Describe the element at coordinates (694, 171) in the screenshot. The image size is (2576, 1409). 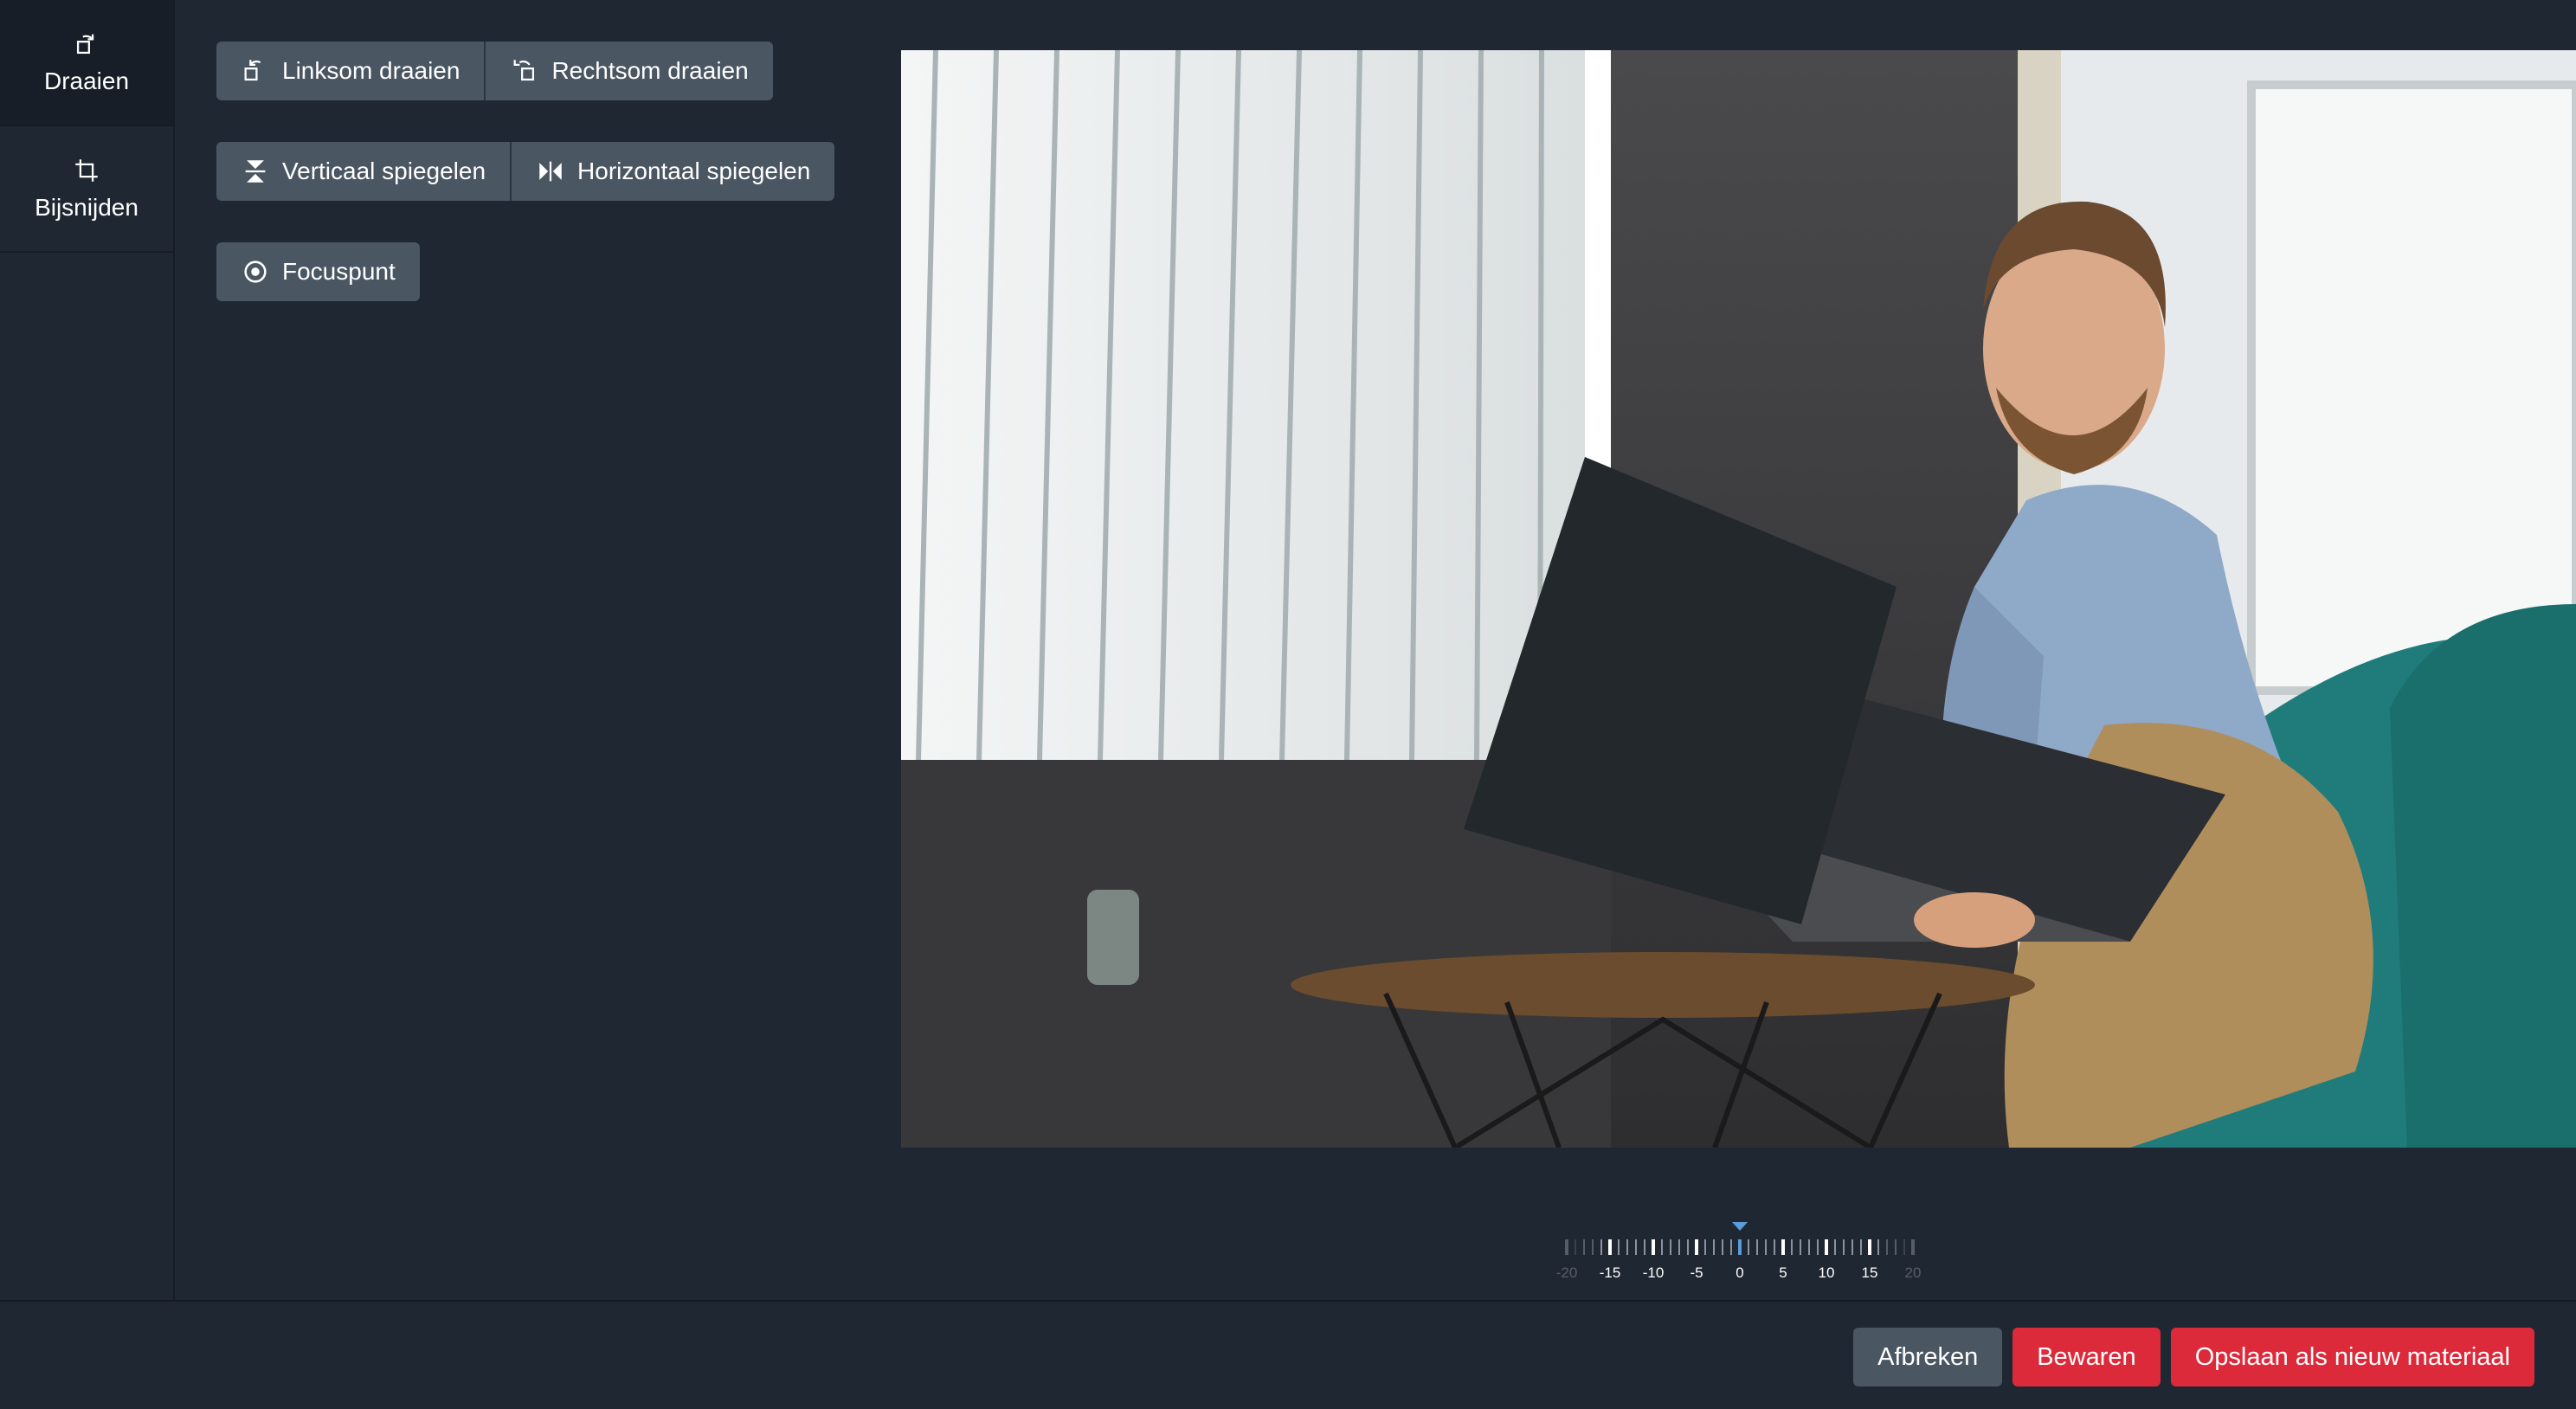
I see `flip-horizontal-label: Horizontaal spiegelen` at that location.